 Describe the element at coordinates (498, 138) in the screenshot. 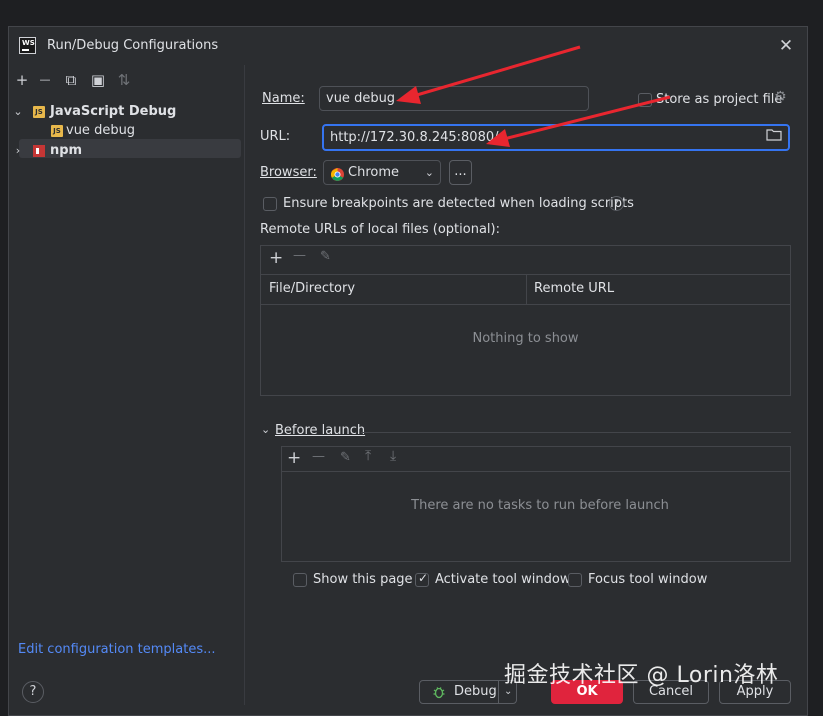

I see `arrow-head-url` at that location.